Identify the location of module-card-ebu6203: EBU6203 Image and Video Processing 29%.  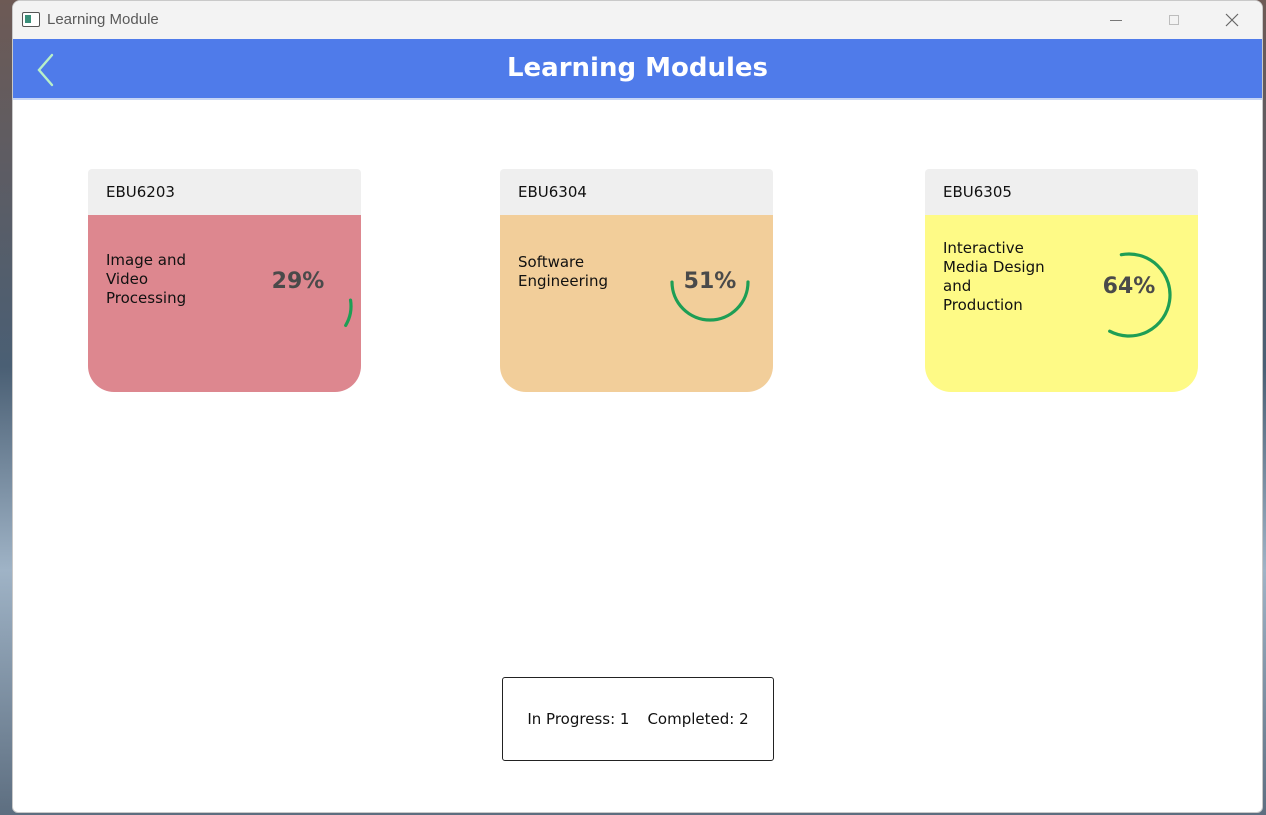
(224, 280).